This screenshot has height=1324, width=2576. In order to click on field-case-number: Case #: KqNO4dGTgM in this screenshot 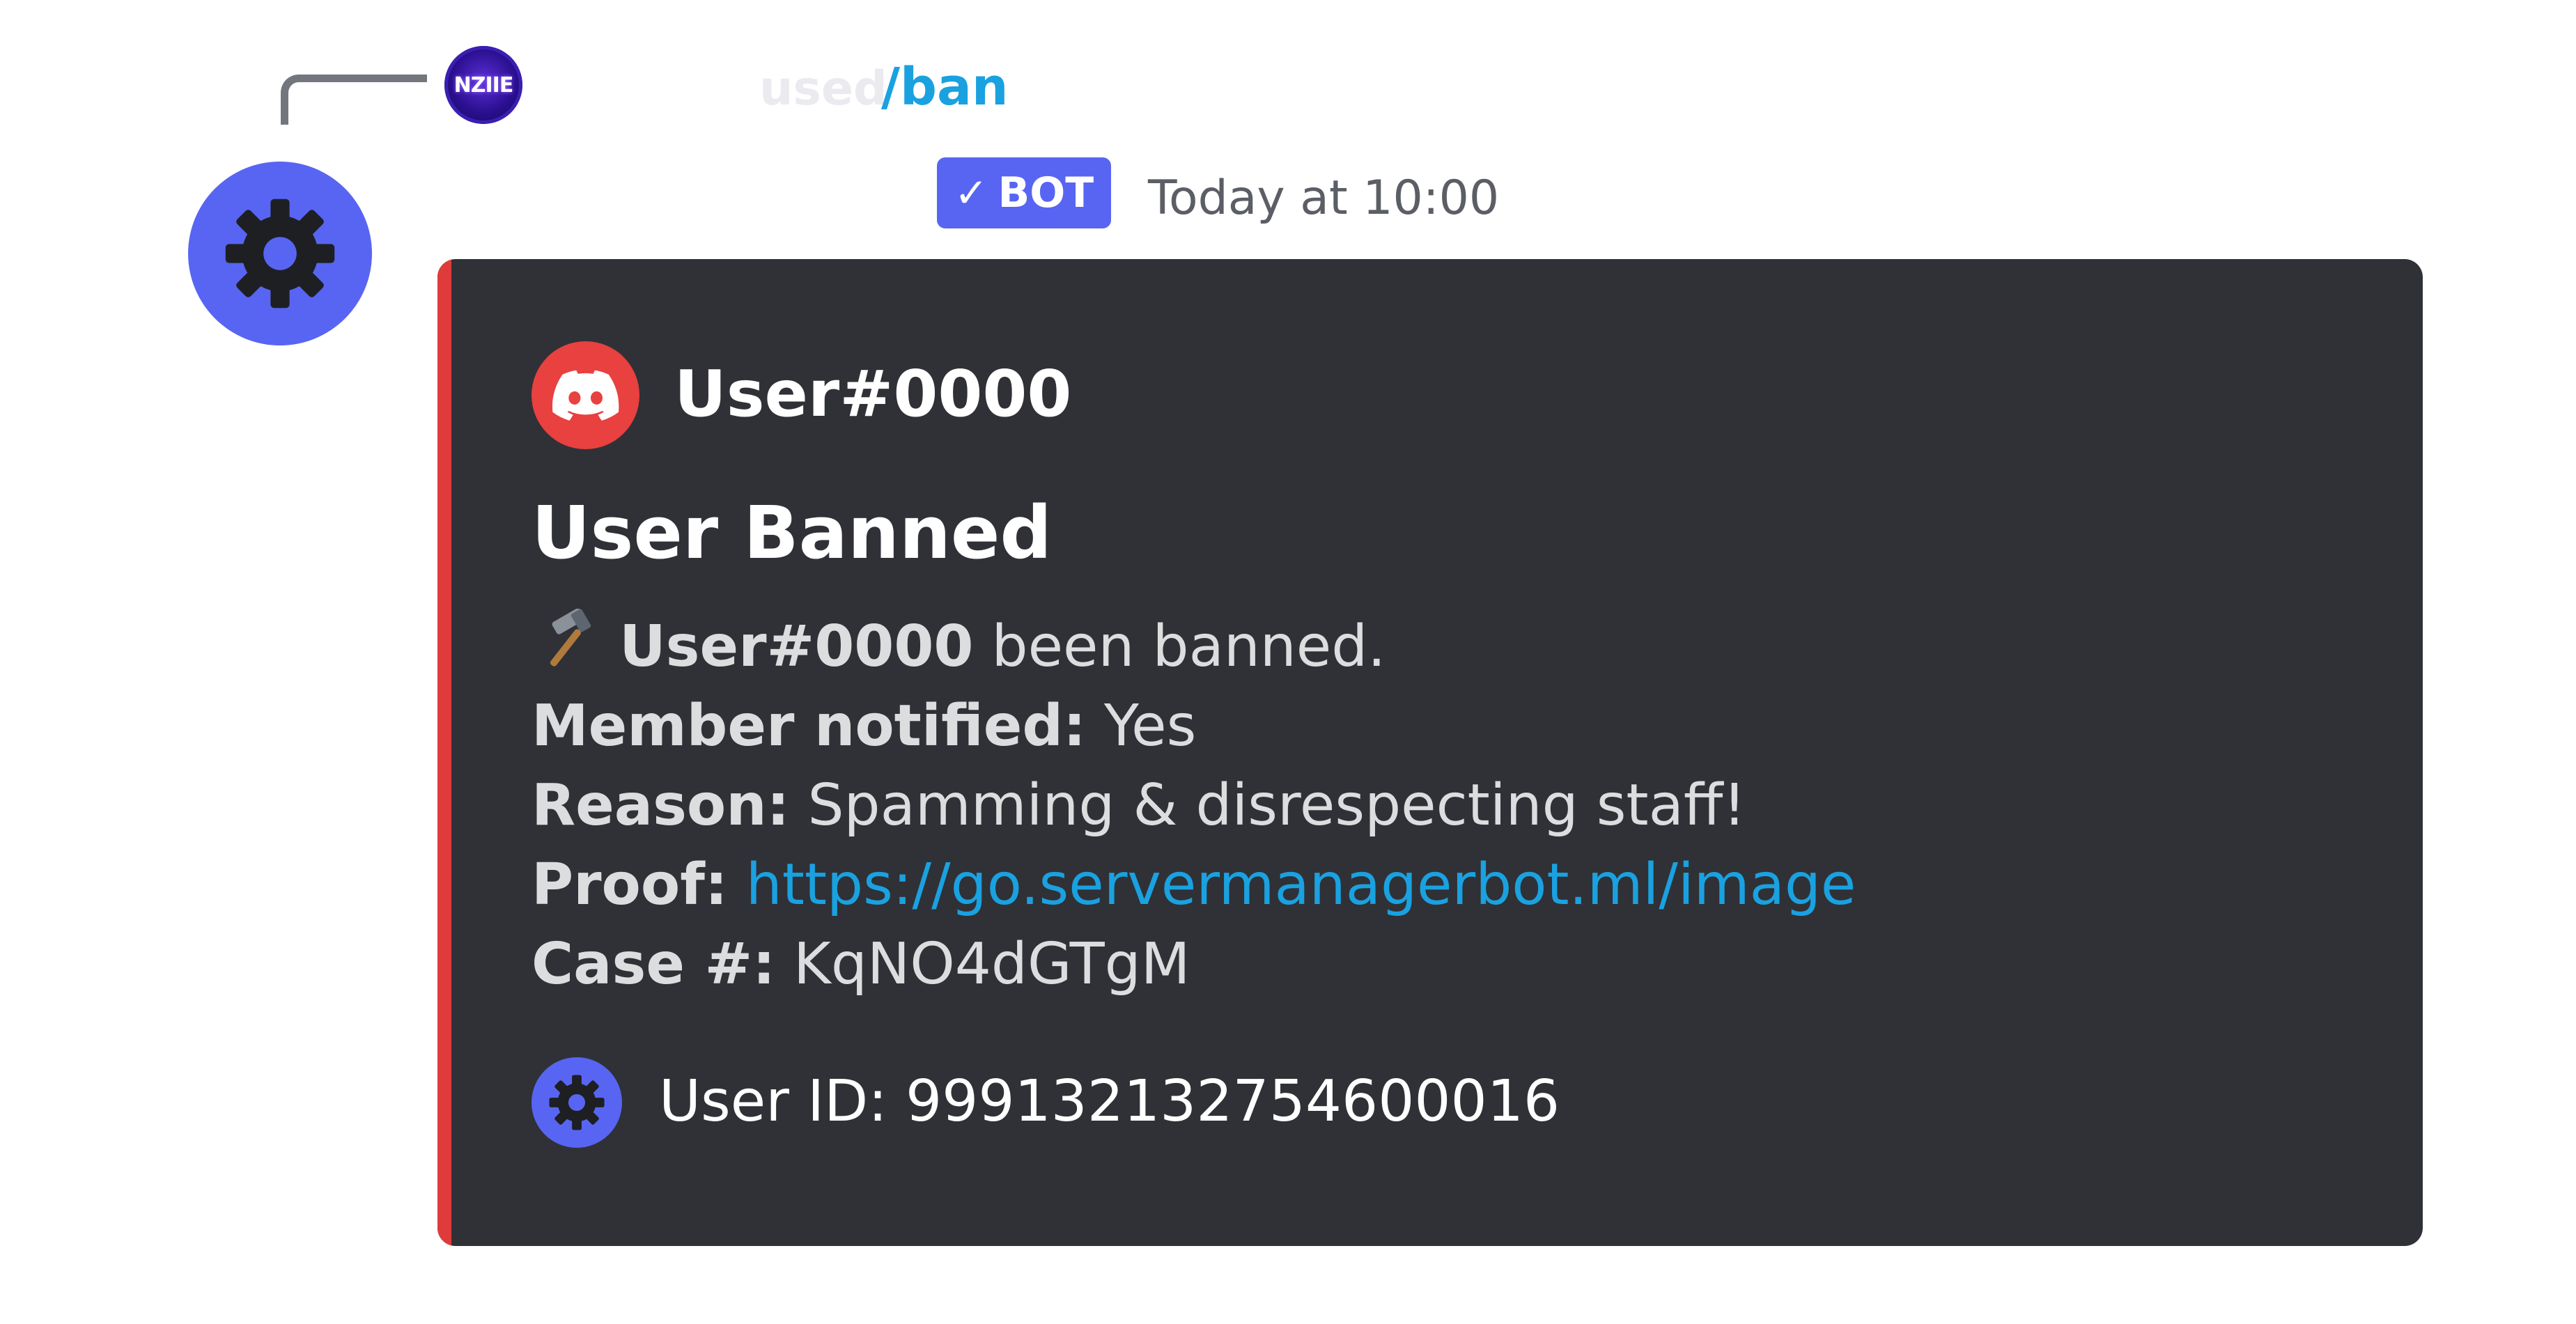, I will do `click(1437, 964)`.